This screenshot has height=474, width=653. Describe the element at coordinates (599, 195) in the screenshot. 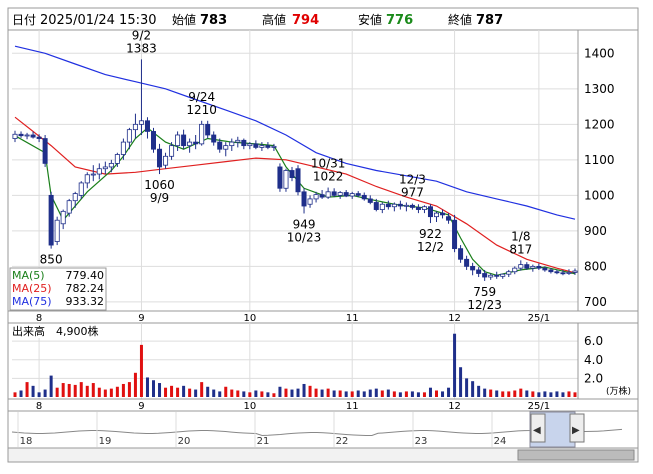

I see `price-y-tick-label: 1000` at that location.